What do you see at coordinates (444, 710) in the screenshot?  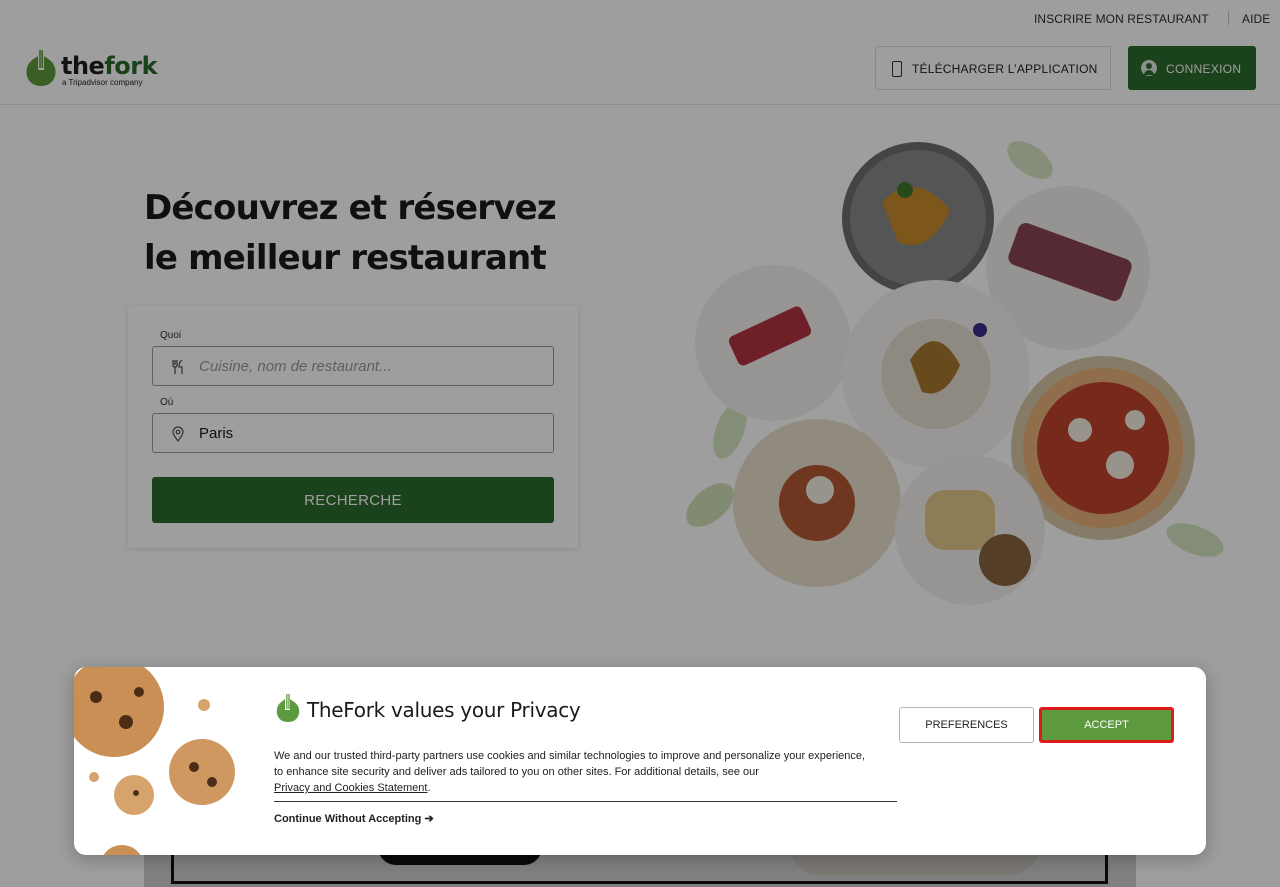 I see `cookie-modal-title: TheFork values your Privacy` at bounding box center [444, 710].